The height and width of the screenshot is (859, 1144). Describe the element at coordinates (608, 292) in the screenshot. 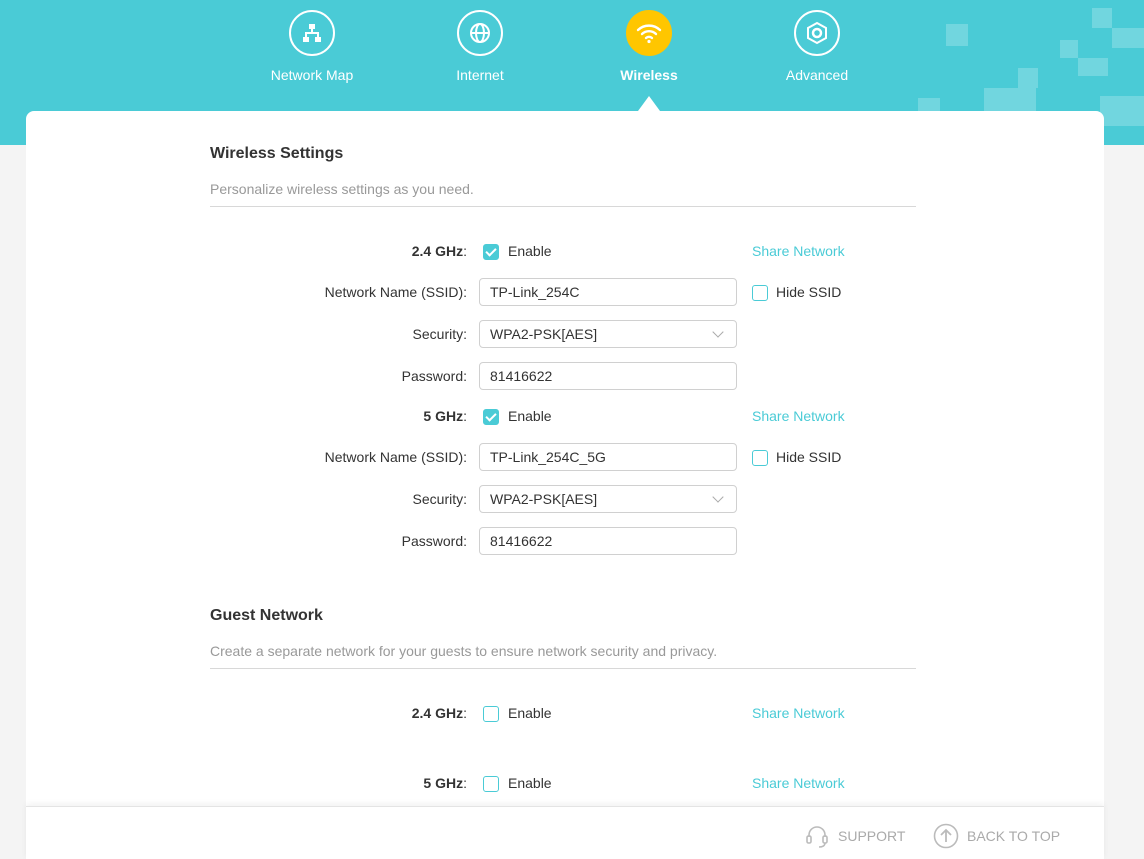

I see `ssid-24-input: TP-Link_254C` at that location.